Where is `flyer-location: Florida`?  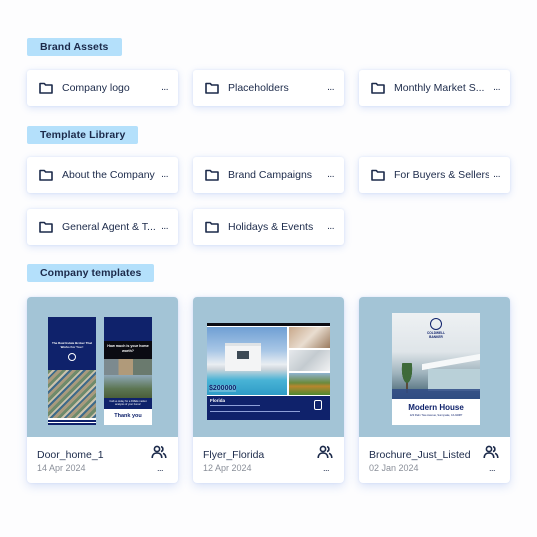 flyer-location: Florida is located at coordinates (218, 400).